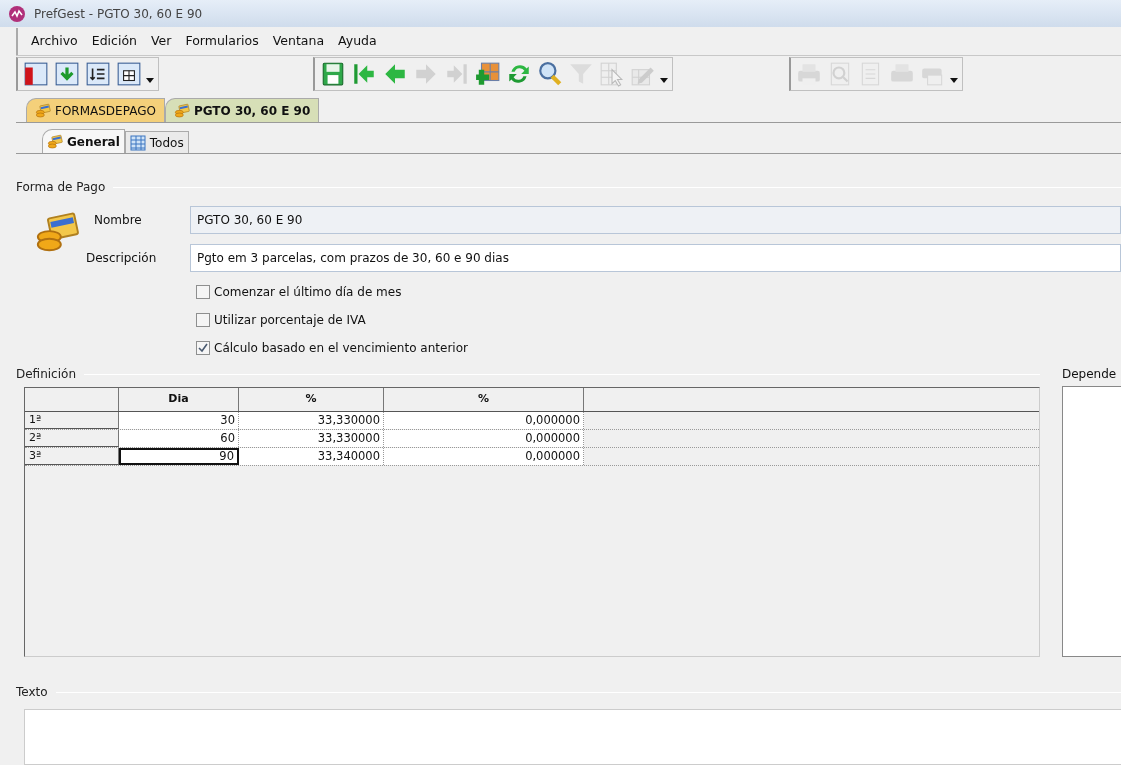  I want to click on table-cell: 30, so click(179, 420).